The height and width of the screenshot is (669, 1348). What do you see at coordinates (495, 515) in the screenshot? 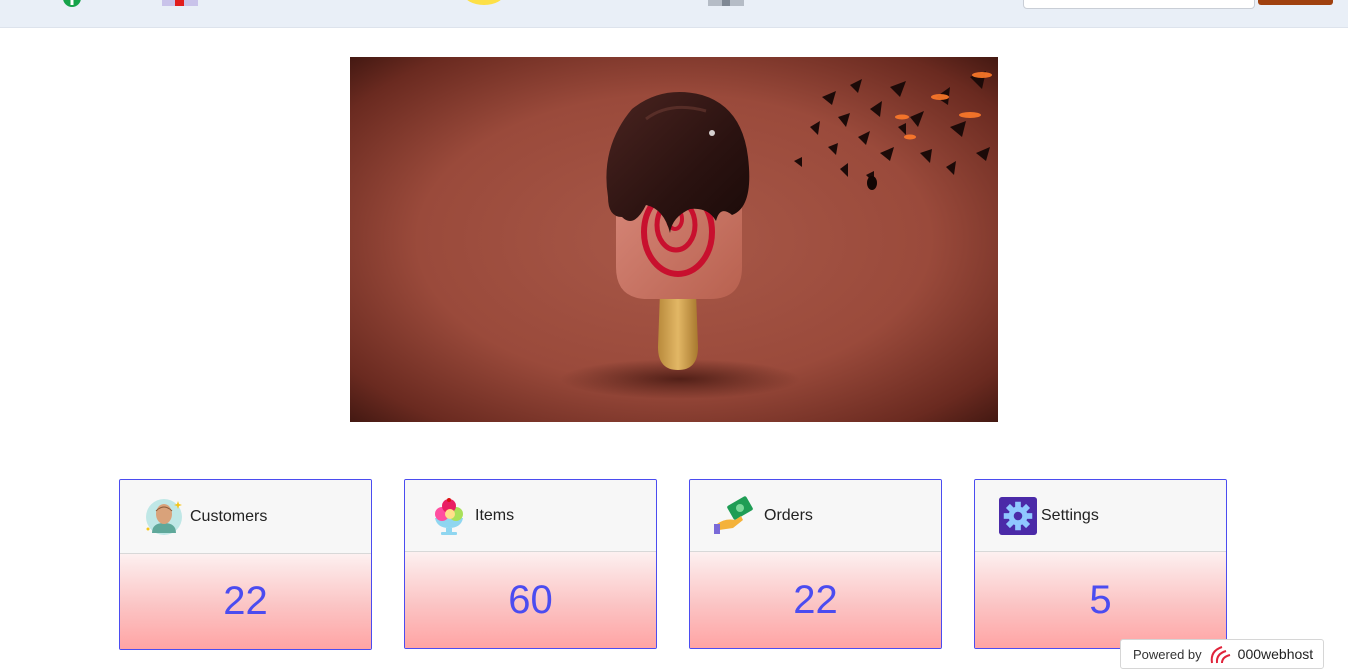
I see `card-title: Items` at bounding box center [495, 515].